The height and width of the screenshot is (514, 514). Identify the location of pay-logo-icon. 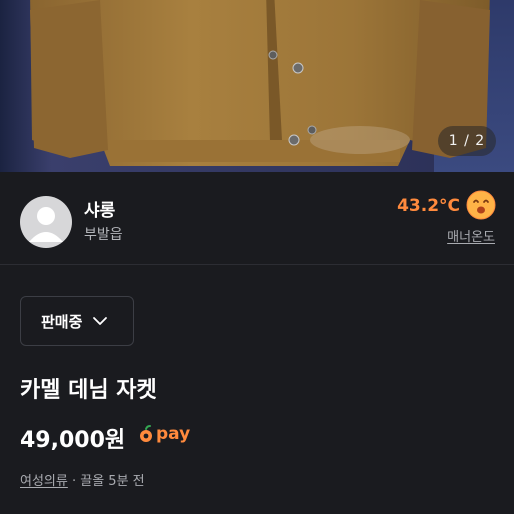
(146, 433).